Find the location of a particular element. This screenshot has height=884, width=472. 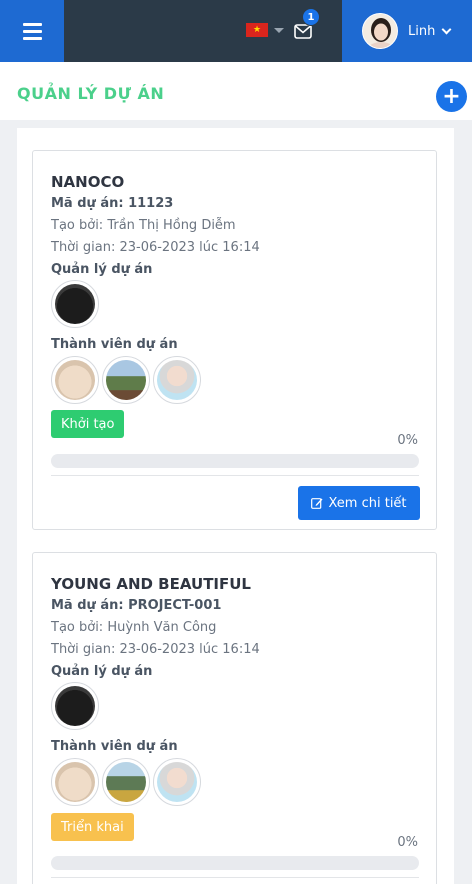

flag-star-icon: ★ is located at coordinates (257, 30).